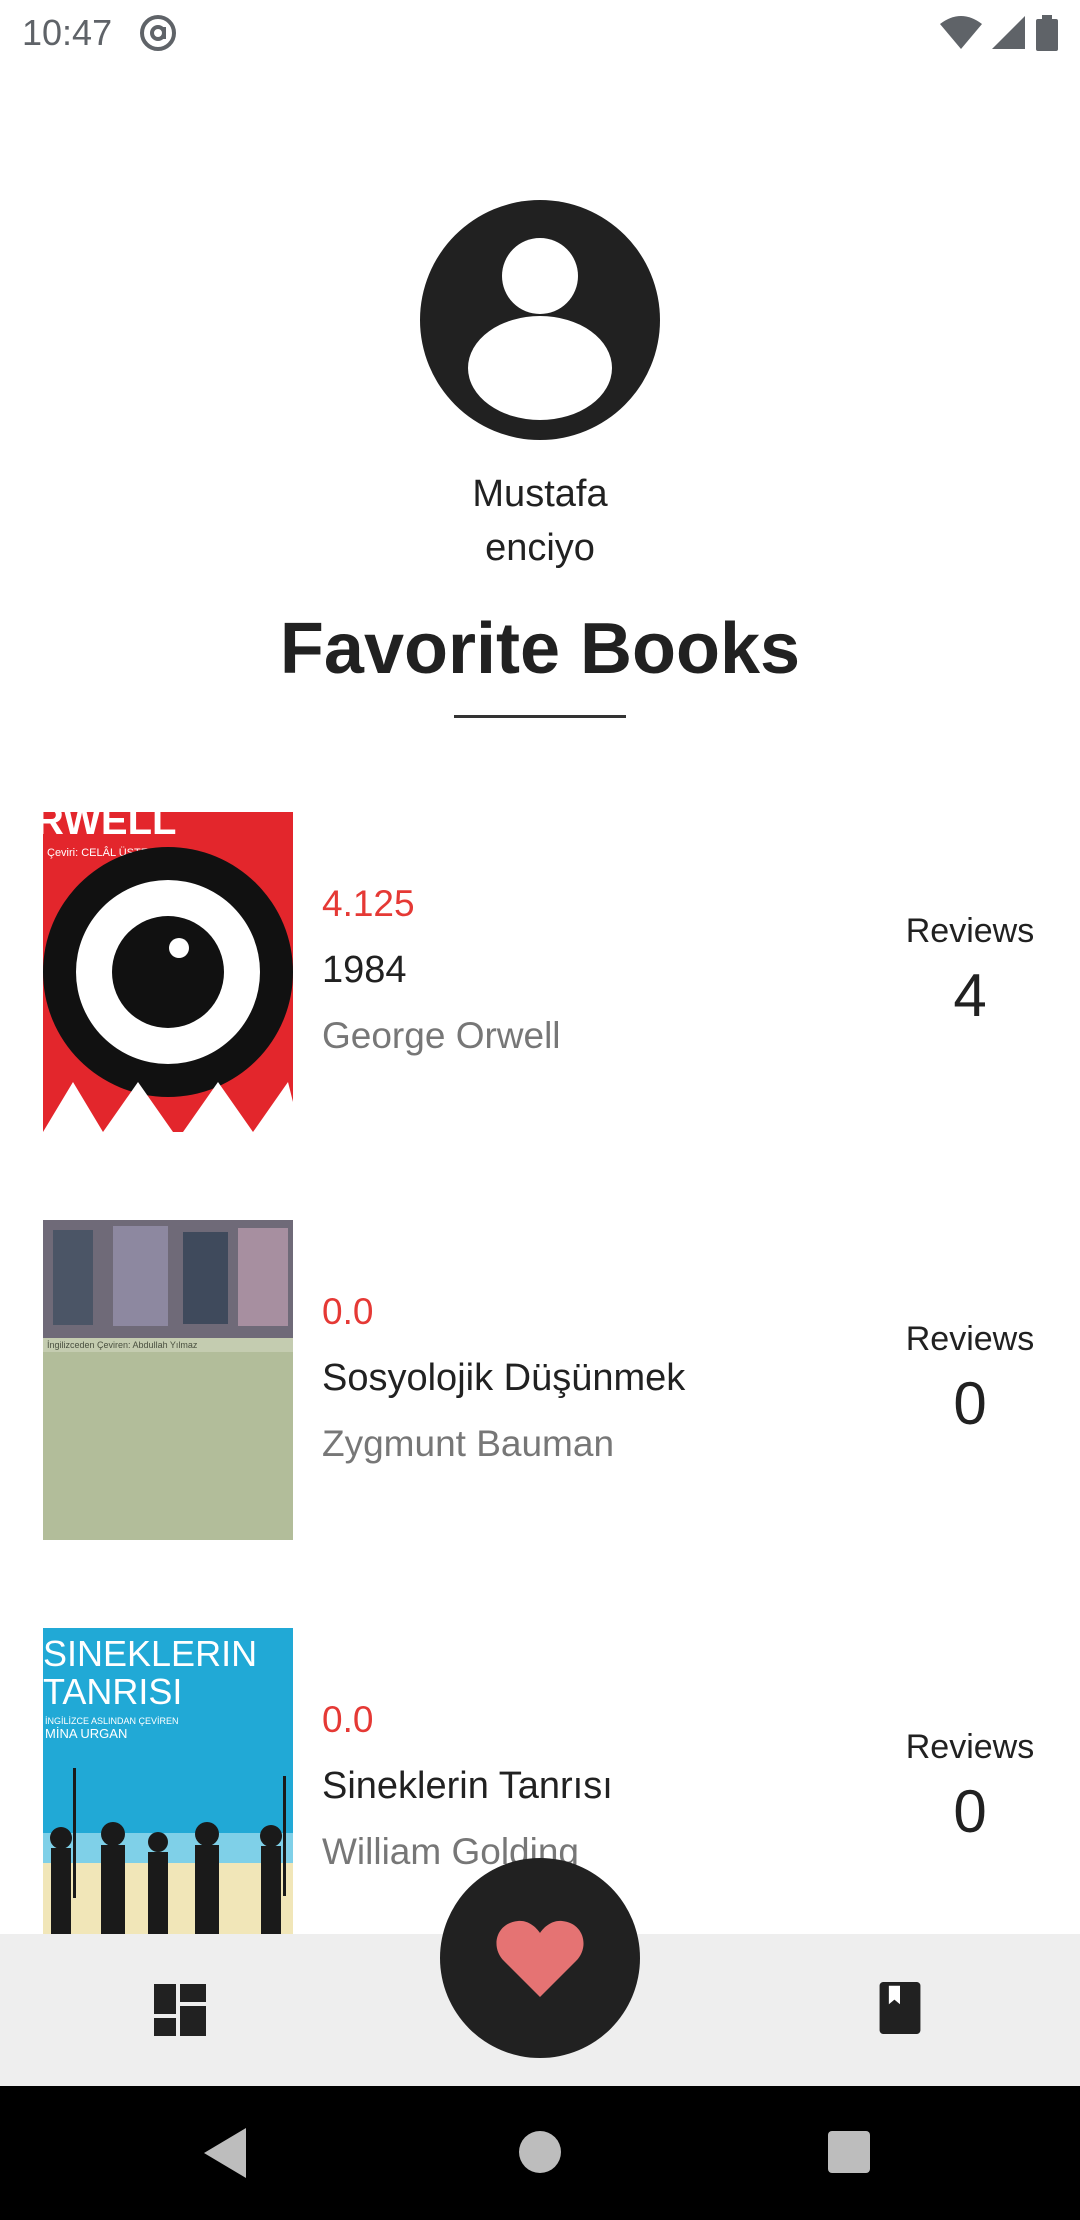  I want to click on book-author: Zygmunt Bauman, so click(468, 1443).